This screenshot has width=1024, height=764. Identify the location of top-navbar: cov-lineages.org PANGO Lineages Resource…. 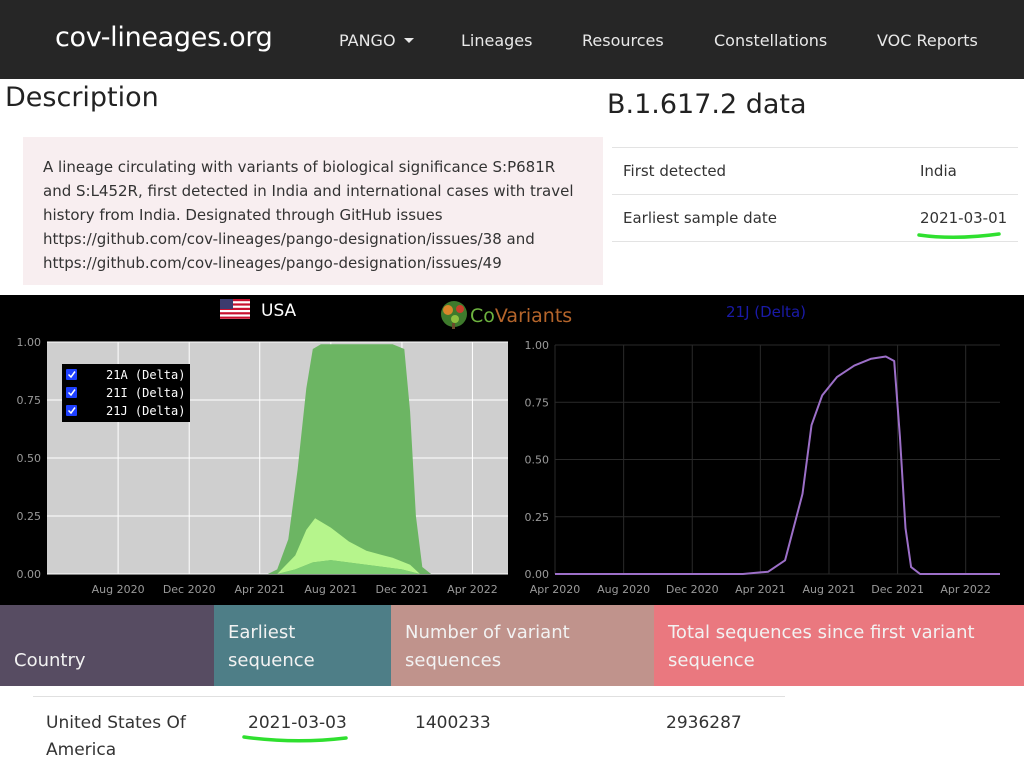
(512, 39).